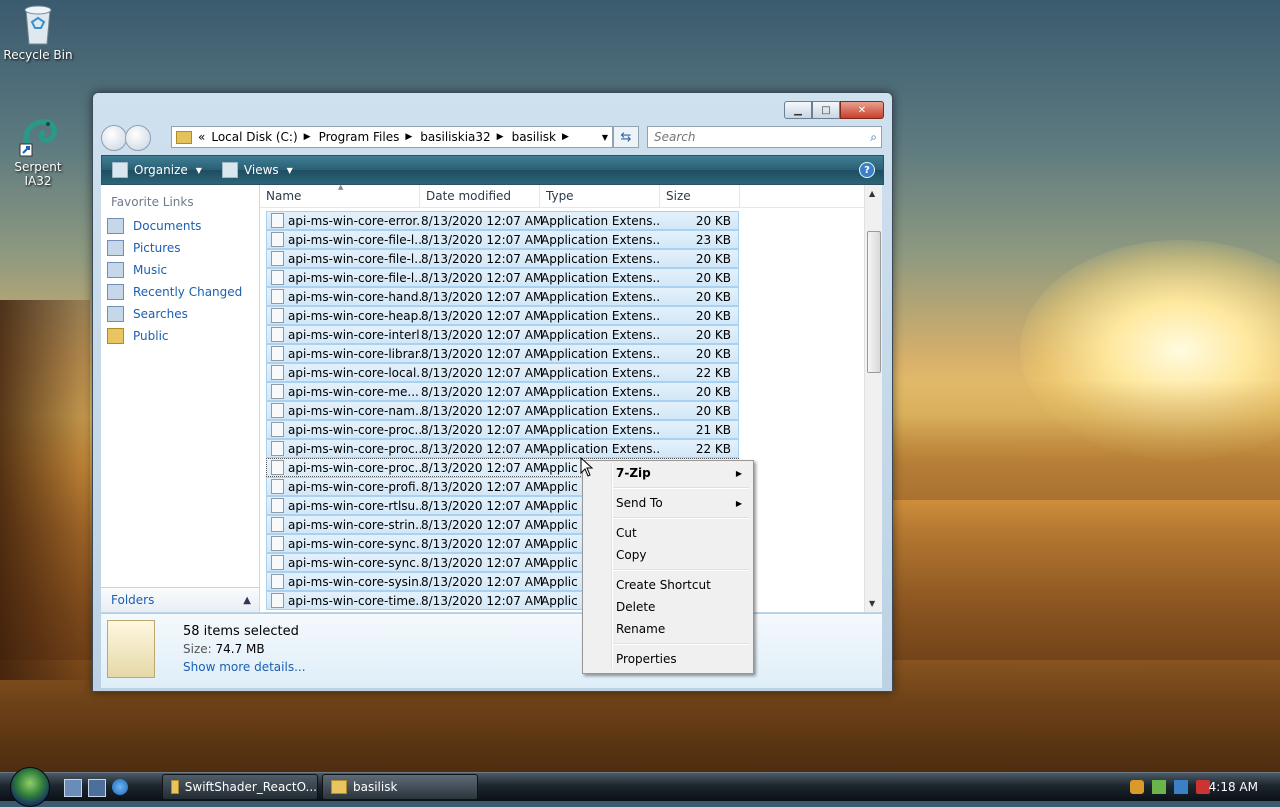 Image resolution: width=1280 pixels, height=807 pixels. I want to click on help-button: ?, so click(867, 170).